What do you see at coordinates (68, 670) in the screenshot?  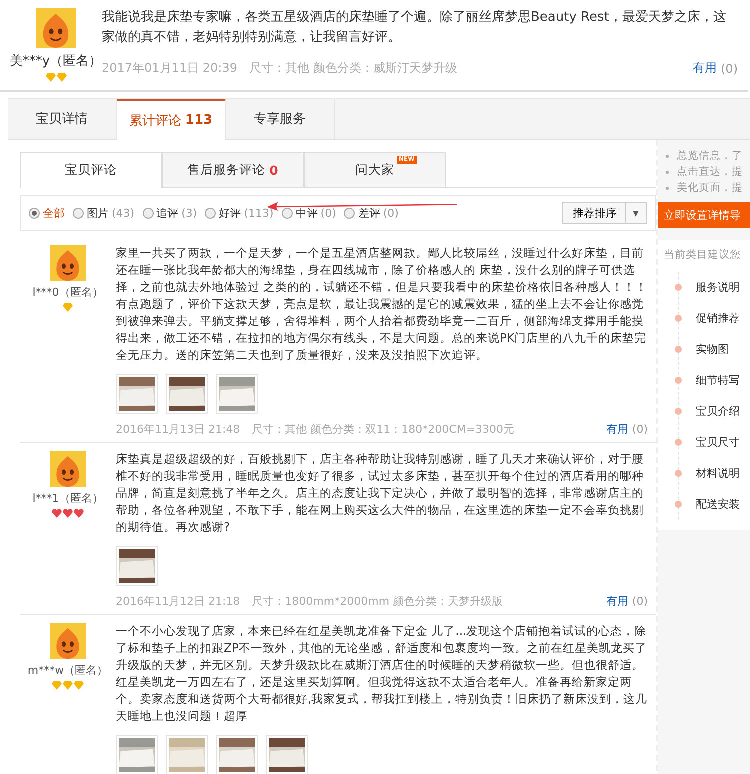 I see `username: m***w（匿名）` at bounding box center [68, 670].